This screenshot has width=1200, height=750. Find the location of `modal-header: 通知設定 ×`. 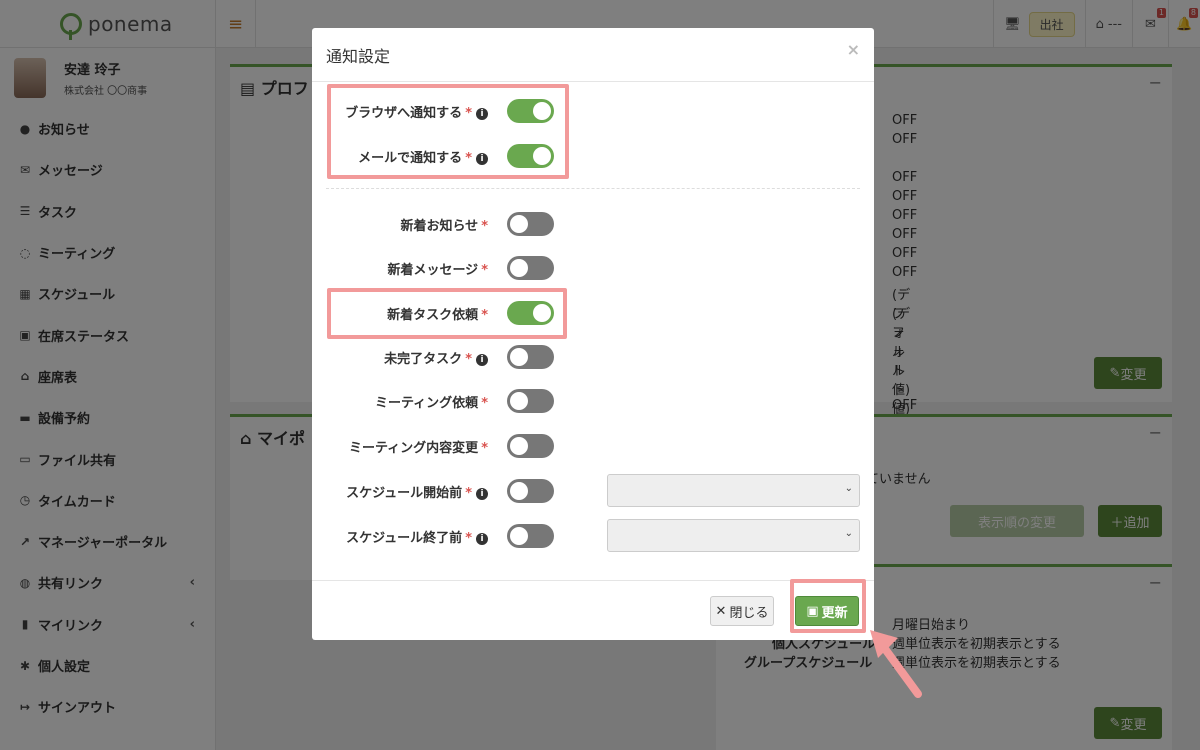

modal-header: 通知設定 × is located at coordinates (593, 55).